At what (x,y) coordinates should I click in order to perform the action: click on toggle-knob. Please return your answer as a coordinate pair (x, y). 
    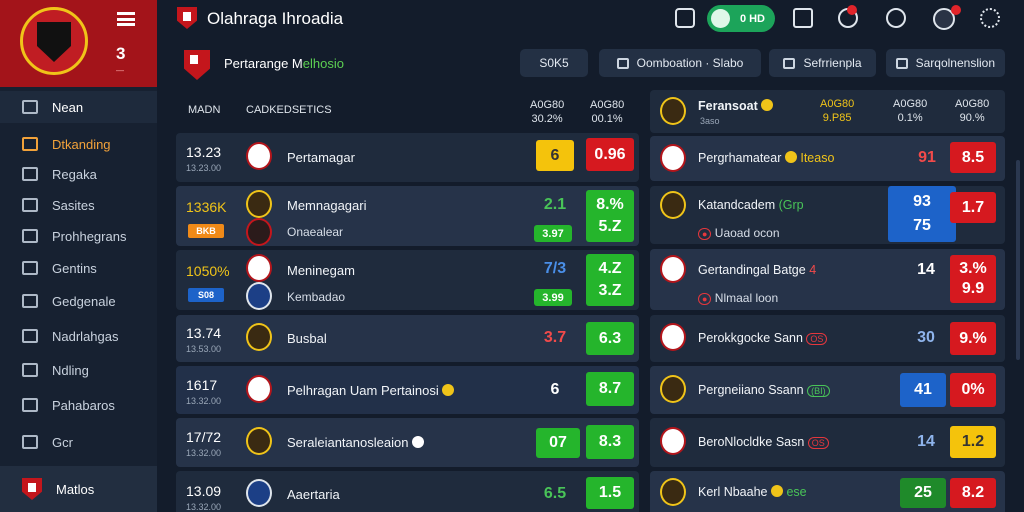
    Looking at the image, I should click on (720, 18).